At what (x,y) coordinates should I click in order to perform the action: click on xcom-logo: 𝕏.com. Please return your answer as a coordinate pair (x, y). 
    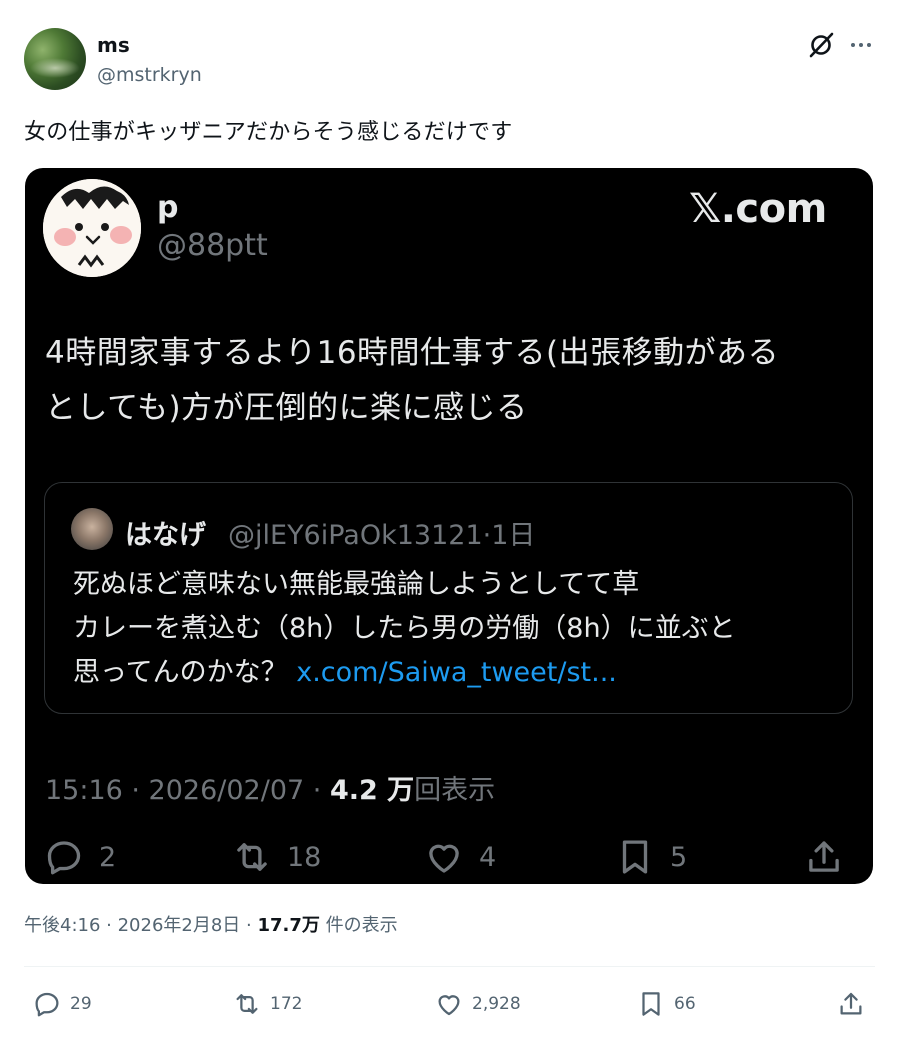
    Looking at the image, I should click on (758, 209).